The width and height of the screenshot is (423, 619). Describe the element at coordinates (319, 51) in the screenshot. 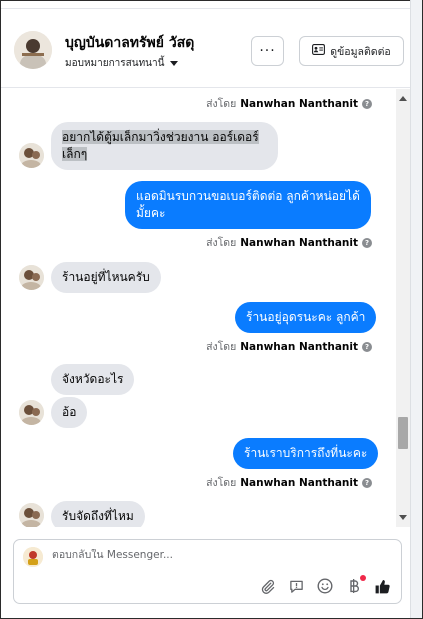

I see `contact-card-icon` at that location.